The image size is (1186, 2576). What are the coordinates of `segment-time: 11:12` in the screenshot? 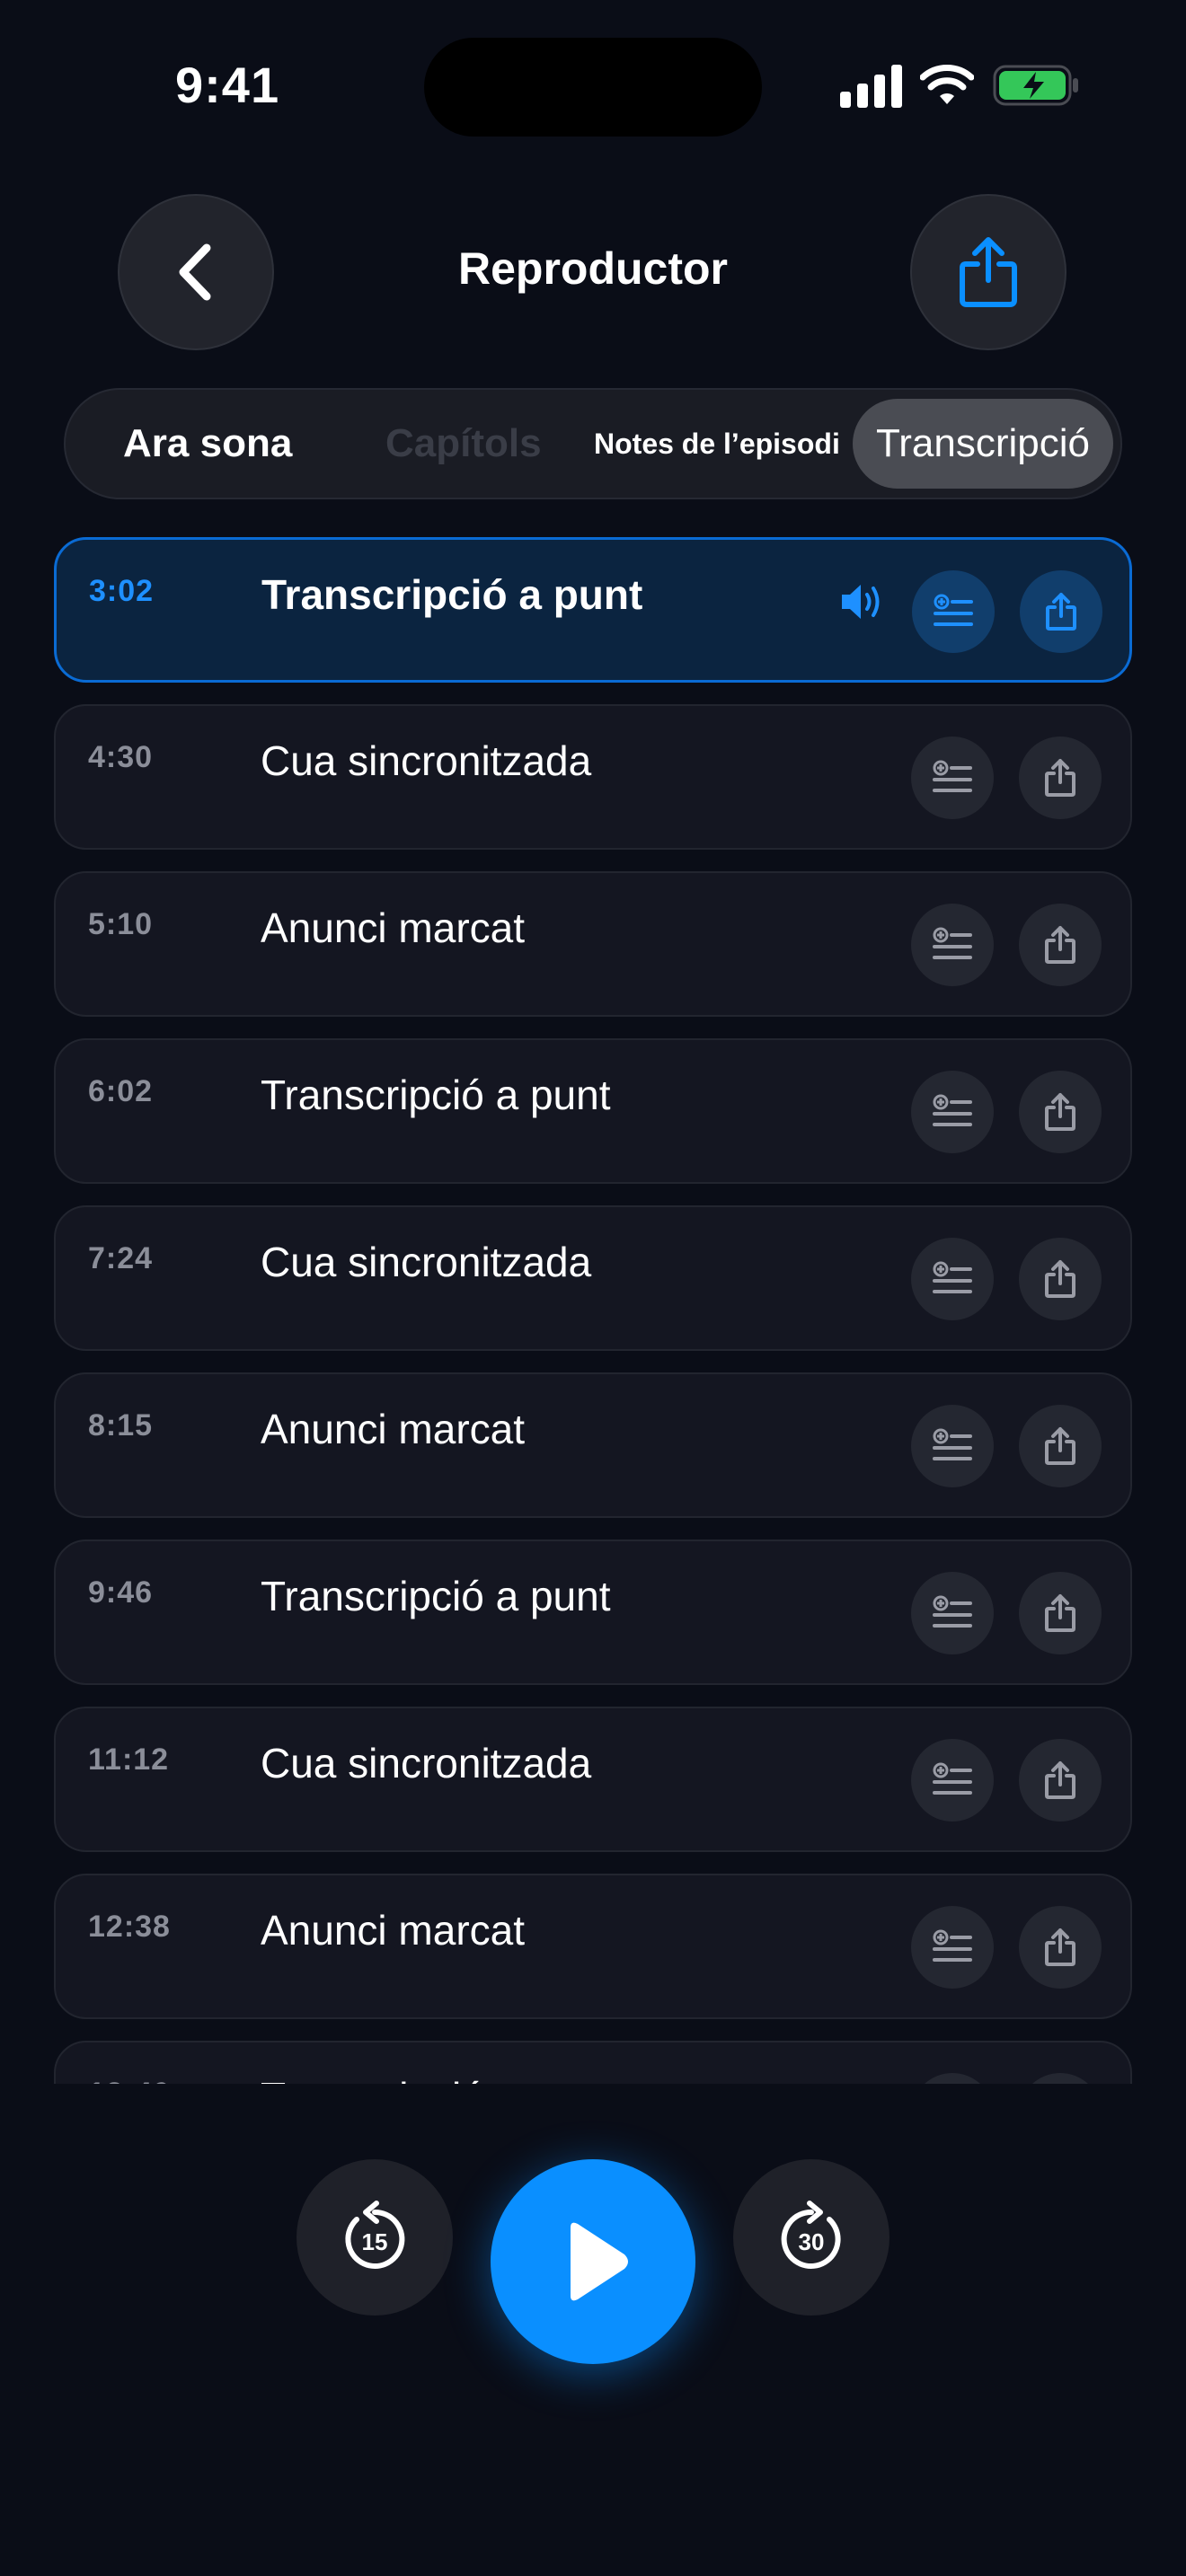 It's located at (129, 1759).